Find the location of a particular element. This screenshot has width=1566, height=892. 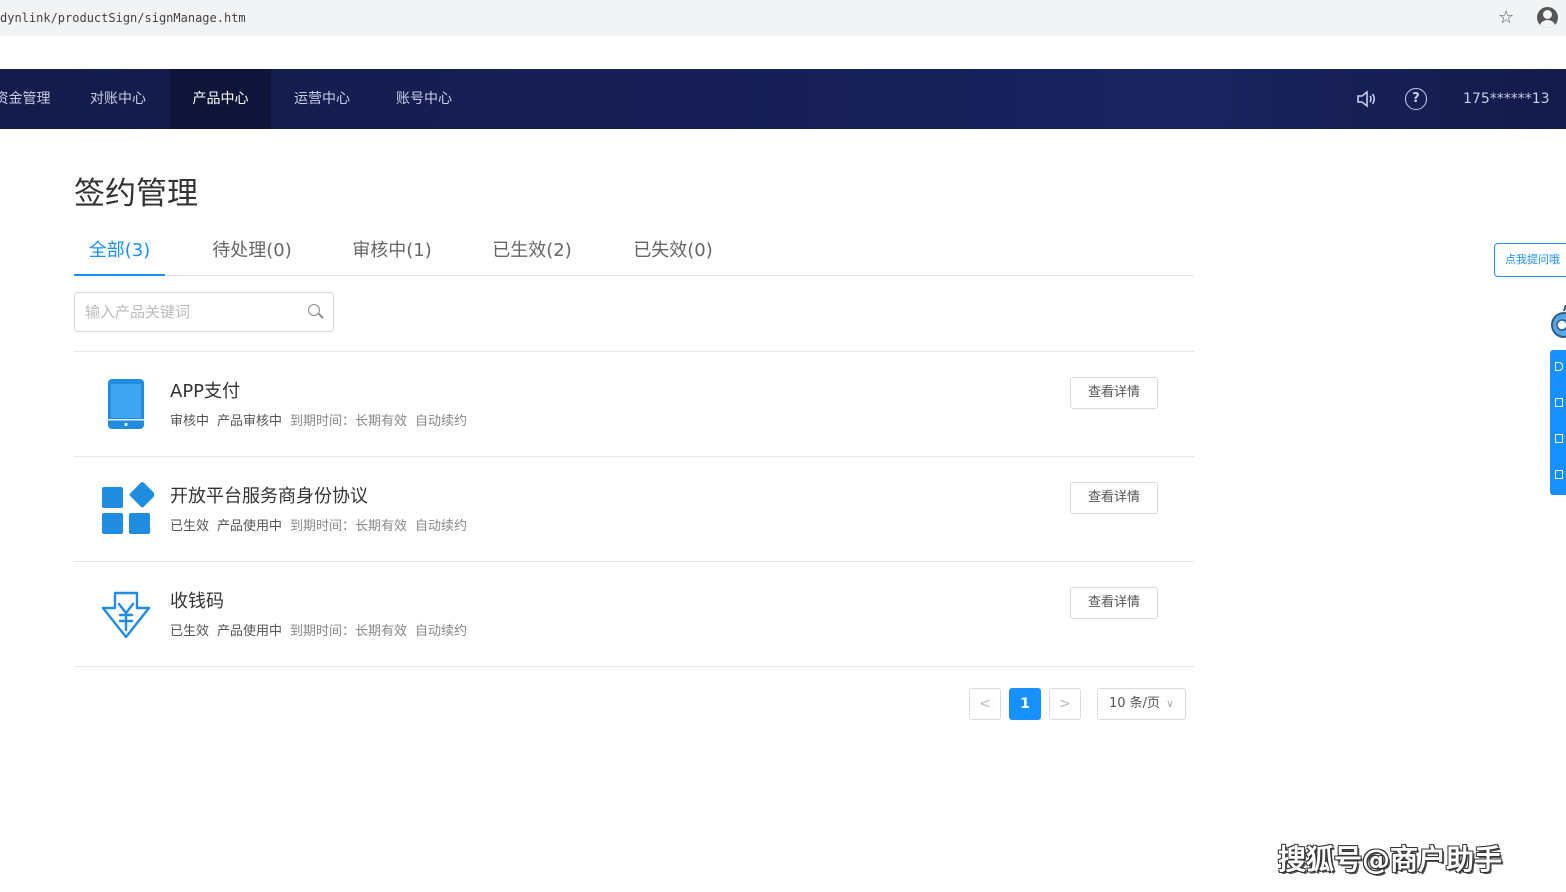

prev-page-button: < is located at coordinates (985, 704).